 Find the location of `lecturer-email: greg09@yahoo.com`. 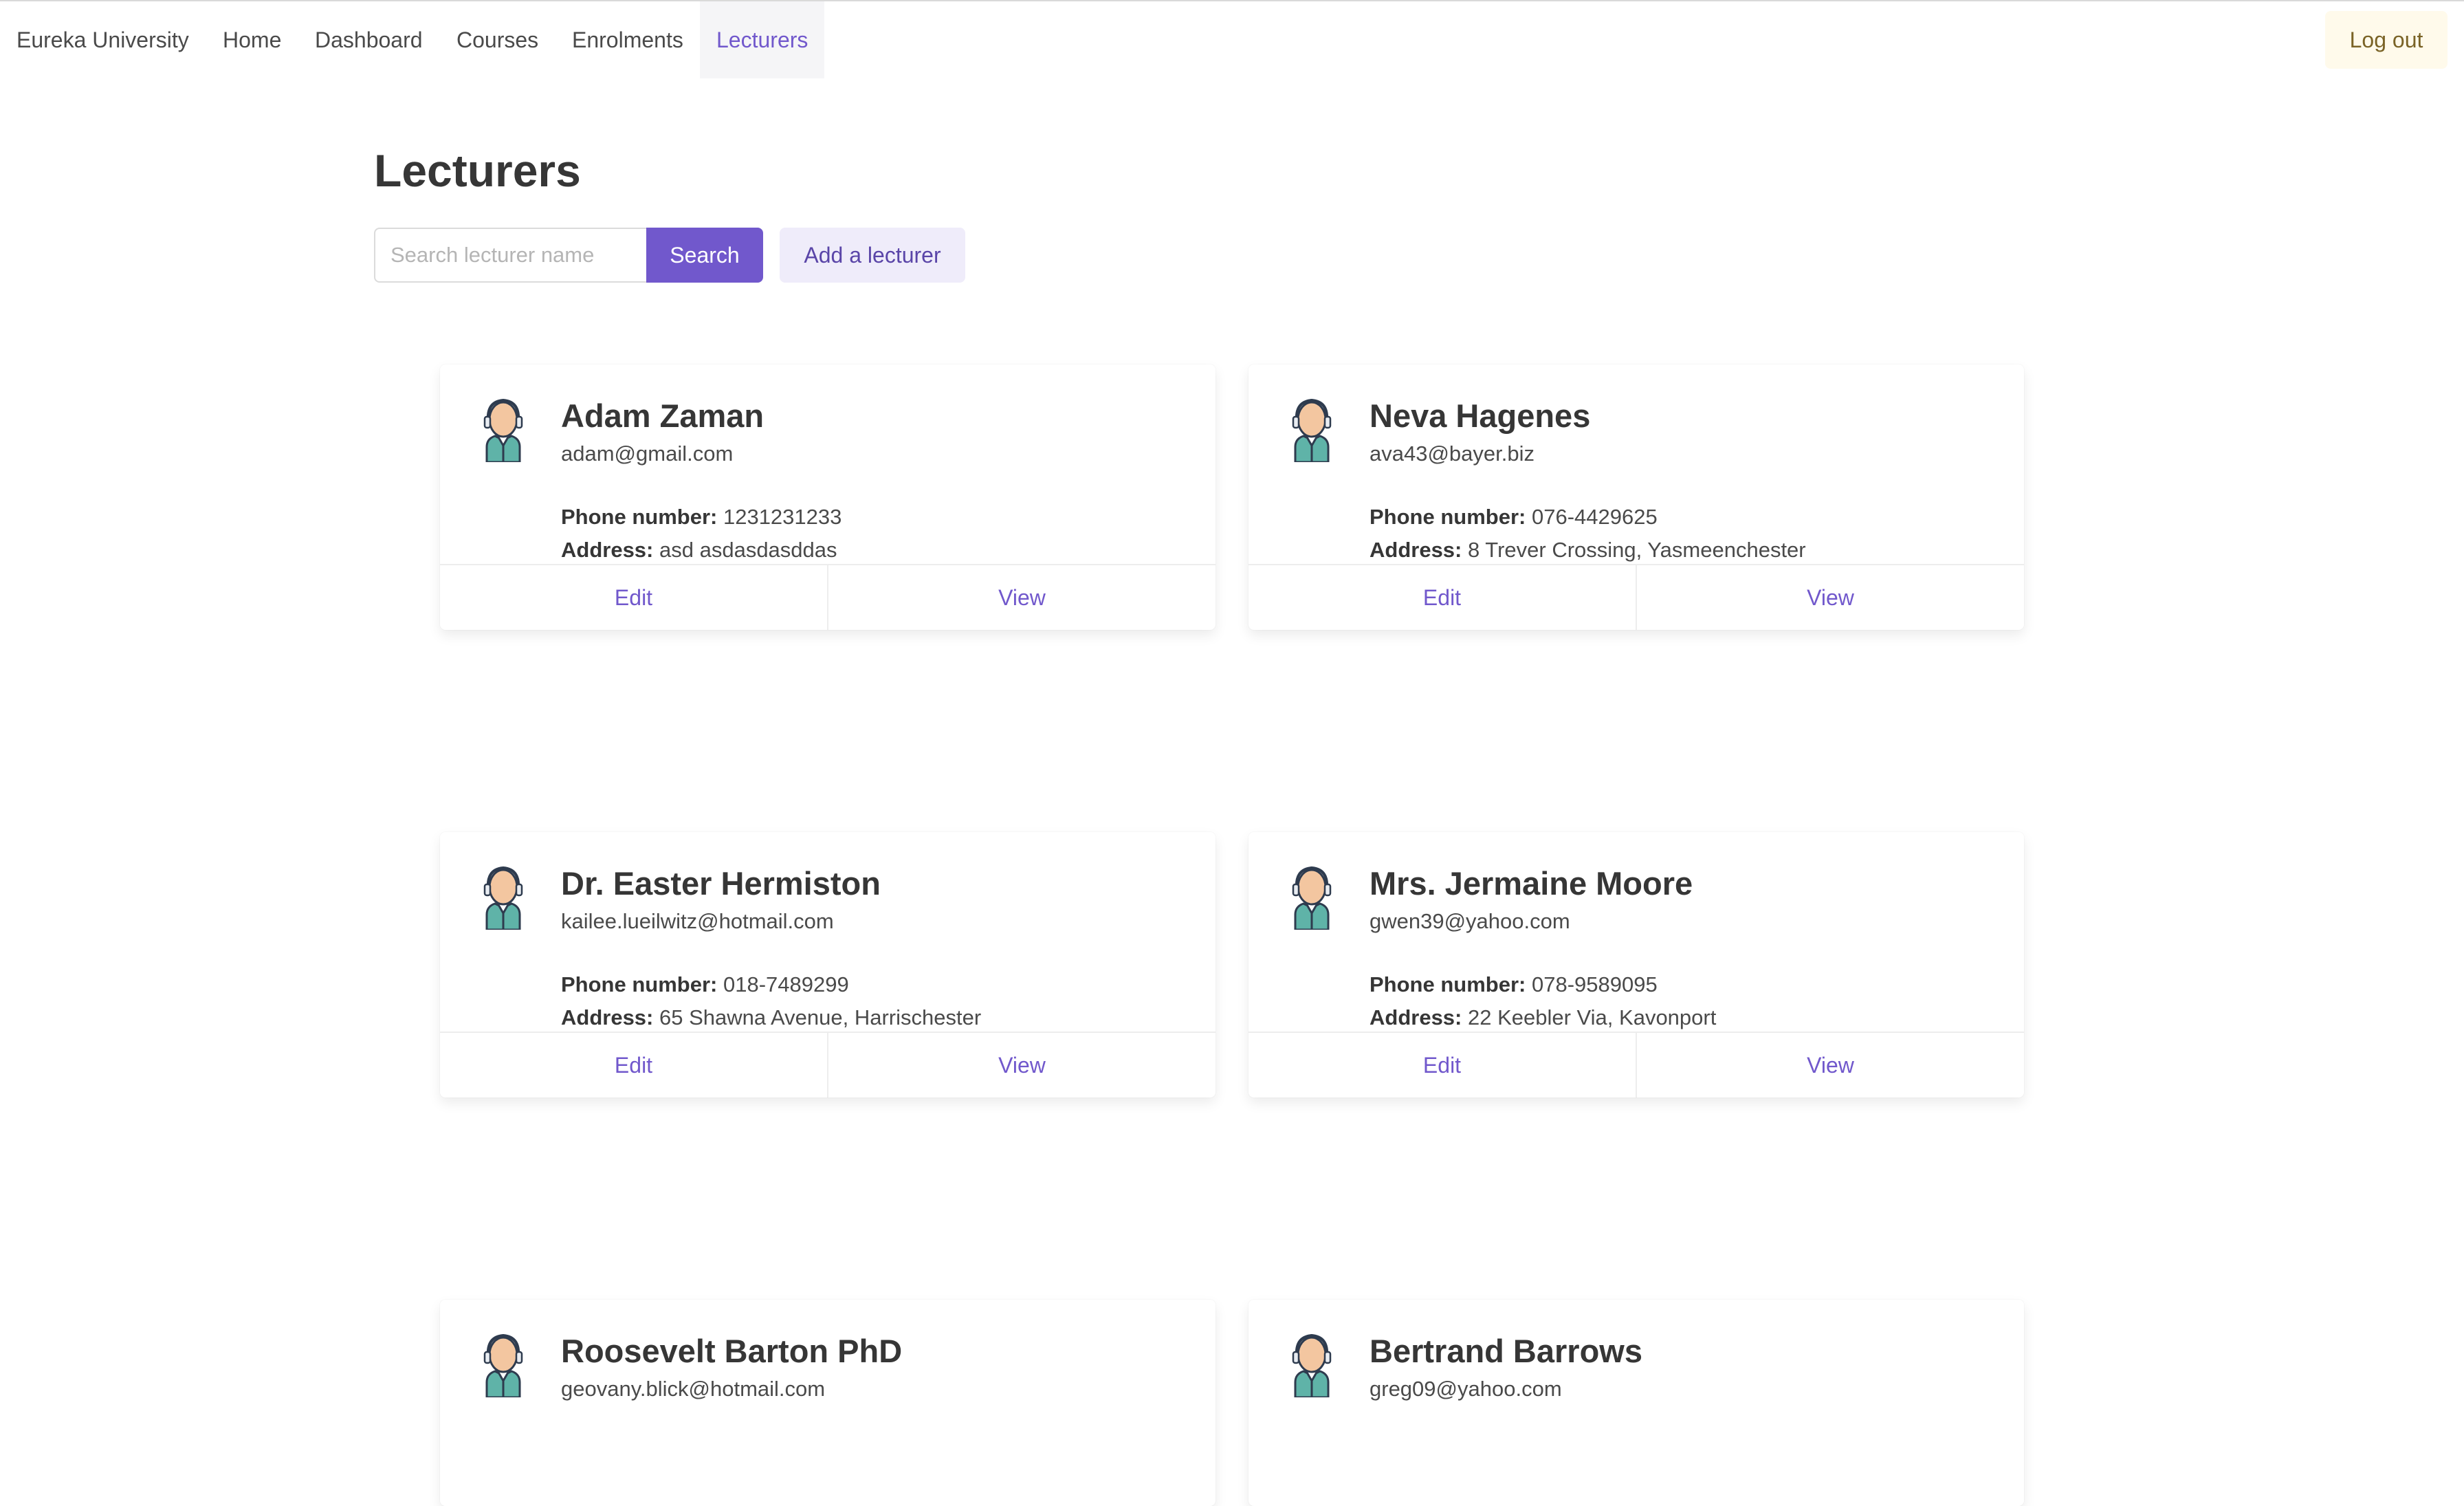

lecturer-email: greg09@yahoo.com is located at coordinates (1466, 1389).